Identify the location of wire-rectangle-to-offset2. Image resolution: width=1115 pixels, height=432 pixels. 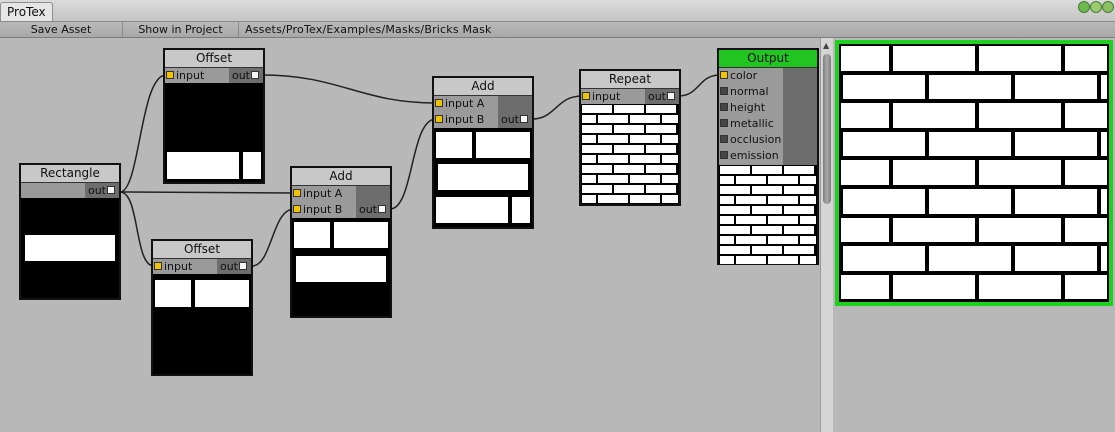
(137, 229).